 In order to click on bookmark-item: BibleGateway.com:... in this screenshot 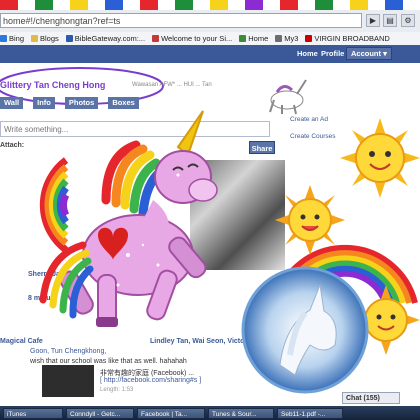, I will do `click(105, 38)`.